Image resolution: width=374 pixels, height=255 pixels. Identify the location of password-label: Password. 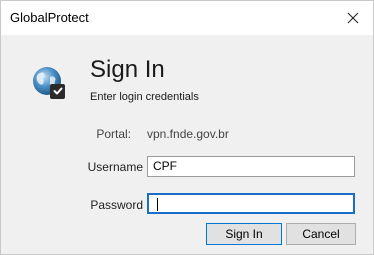
(116, 205).